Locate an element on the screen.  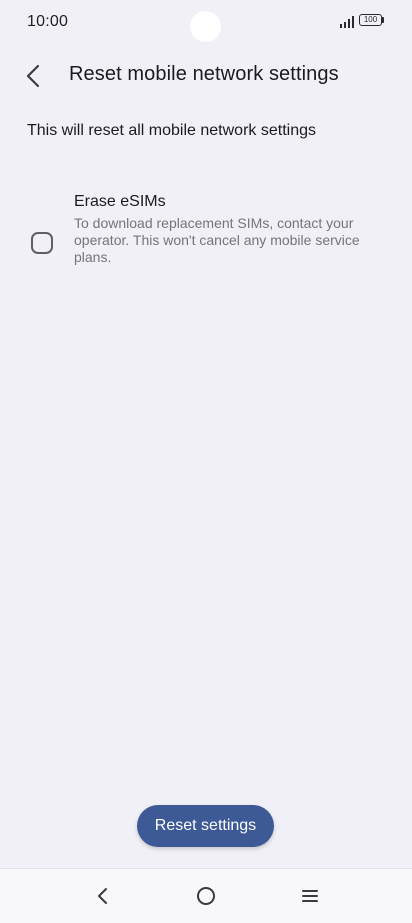
battery-icon: 100 is located at coordinates (372, 21).